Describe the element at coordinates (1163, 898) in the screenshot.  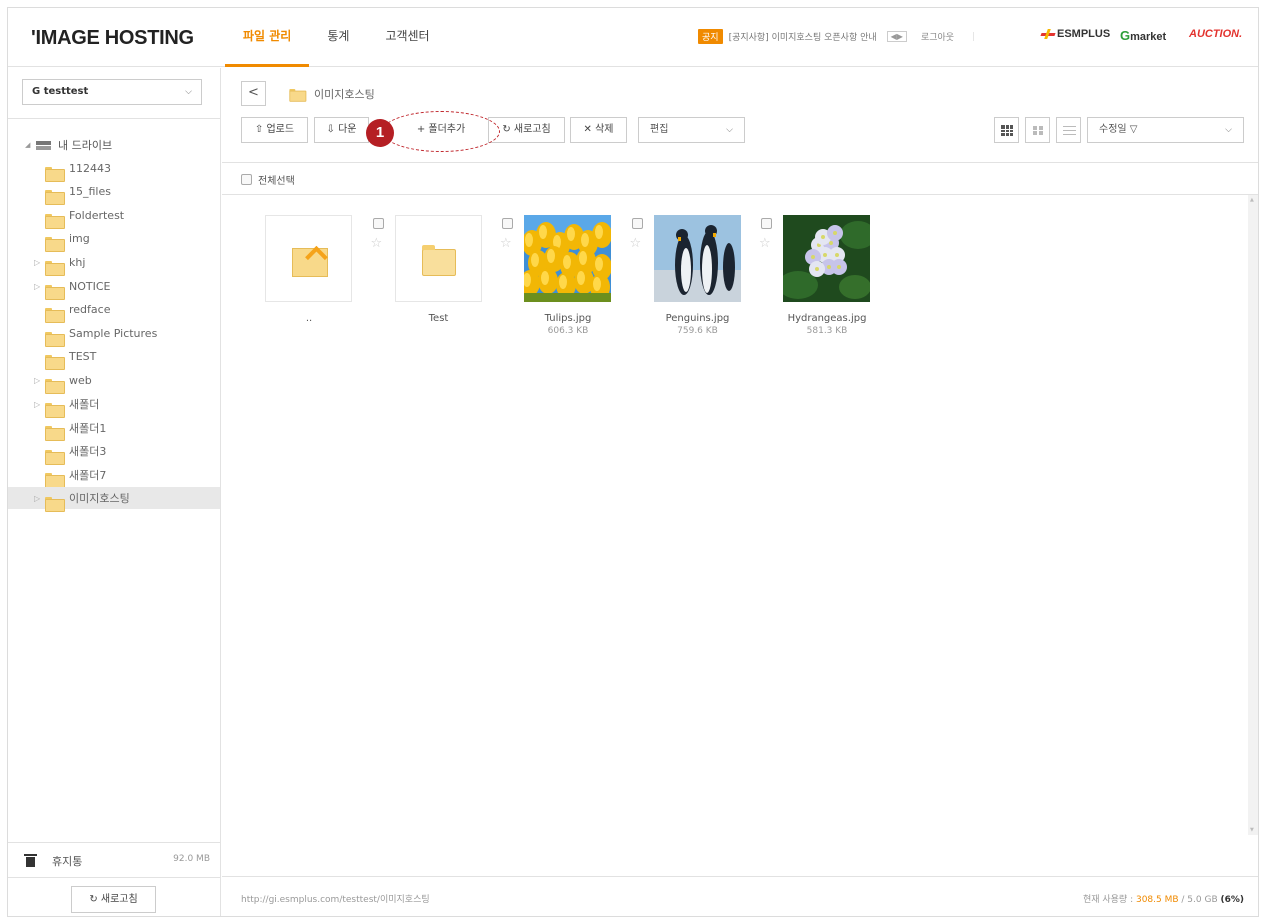
I see `storage-usage: 현재 사용량 : 308.5 MB / 5.0 GB (6%)` at that location.